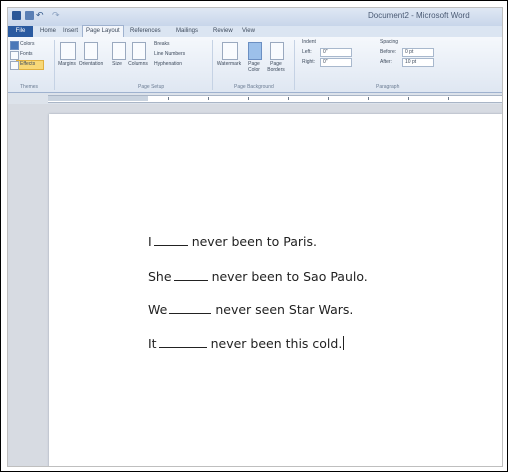 The image size is (508, 472). Describe the element at coordinates (284, 309) in the screenshot. I see `sentence-rest: never seen Star Wars.` at that location.